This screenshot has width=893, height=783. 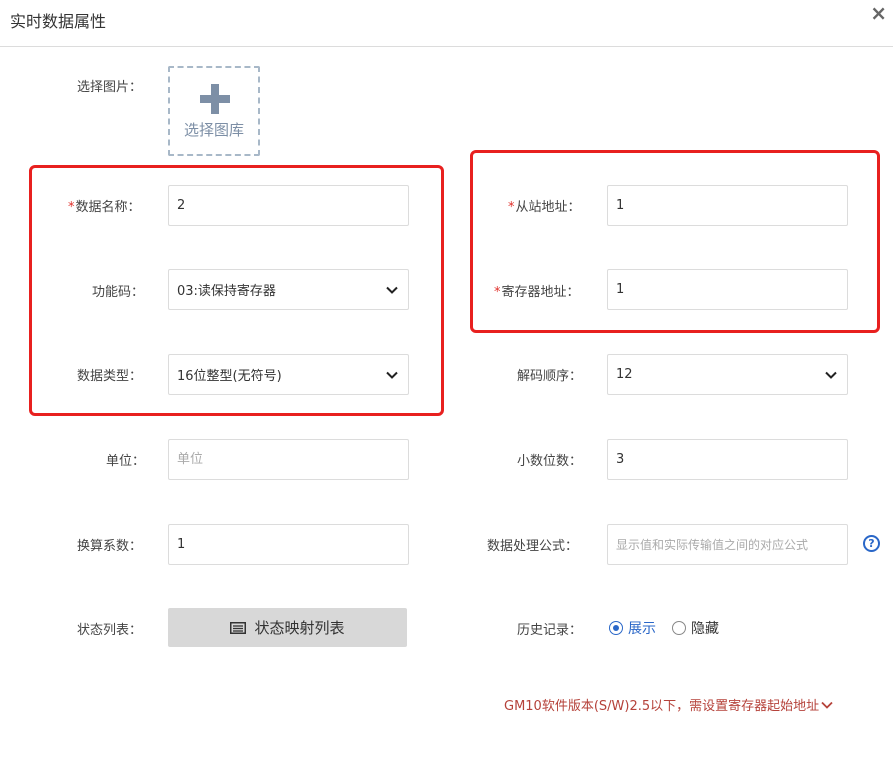 I want to click on help-icon: ?, so click(x=871, y=543).